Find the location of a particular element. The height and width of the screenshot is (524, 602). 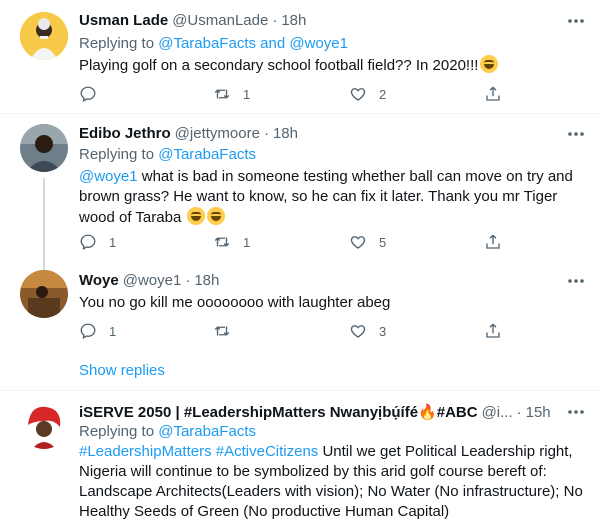

display-name-text: Woye is located at coordinates (99, 280).